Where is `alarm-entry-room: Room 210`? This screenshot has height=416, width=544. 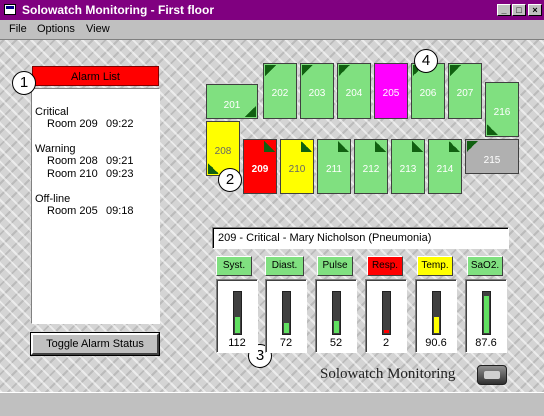
alarm-entry-room: Room 210 is located at coordinates (72, 174).